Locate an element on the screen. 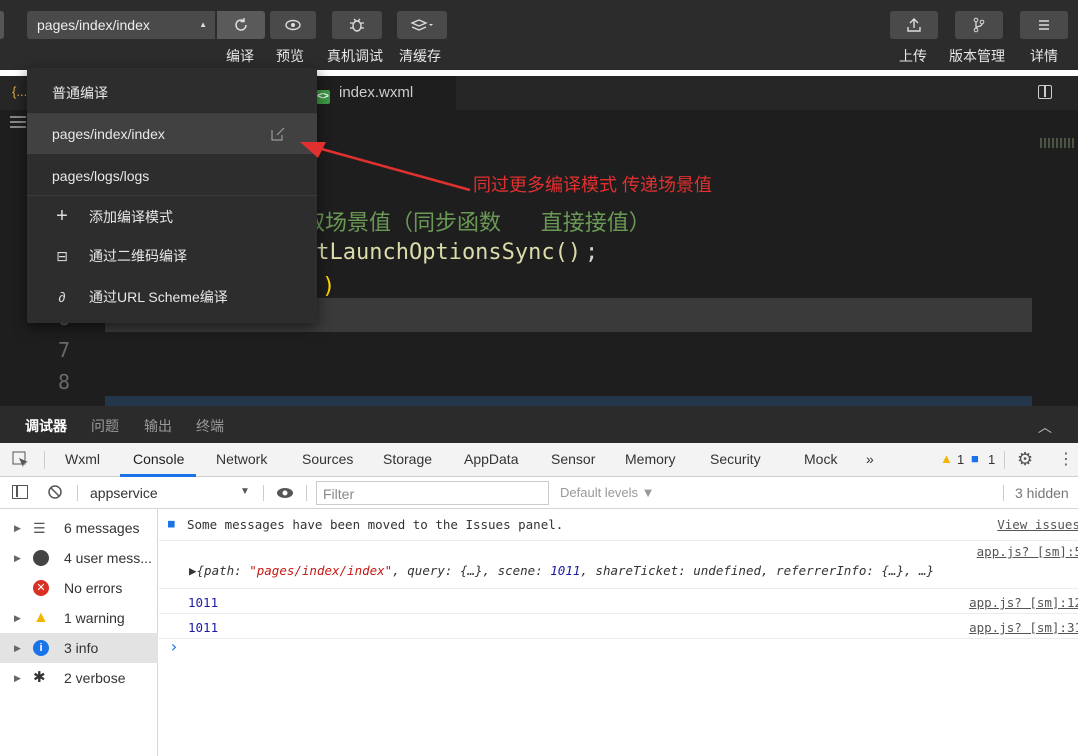  console-log-value: 1011 app.js? [sm]:31 is located at coordinates (618, 626).